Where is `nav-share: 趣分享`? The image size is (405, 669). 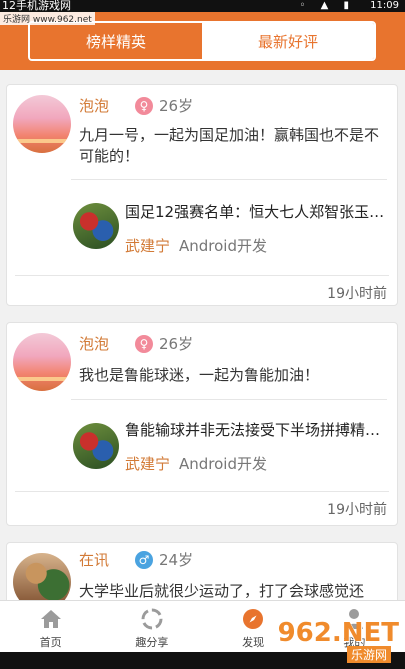 nav-share: 趣分享 is located at coordinates (151, 626).